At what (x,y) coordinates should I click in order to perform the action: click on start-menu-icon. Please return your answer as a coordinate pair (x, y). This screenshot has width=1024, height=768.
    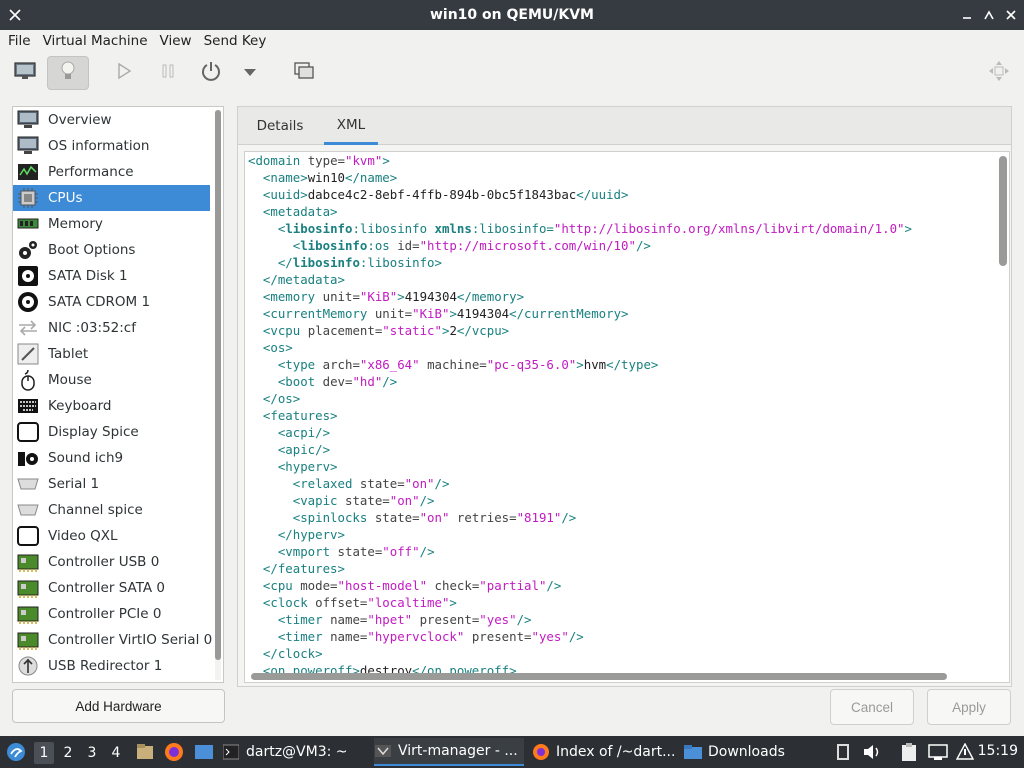
    Looking at the image, I should click on (16, 754).